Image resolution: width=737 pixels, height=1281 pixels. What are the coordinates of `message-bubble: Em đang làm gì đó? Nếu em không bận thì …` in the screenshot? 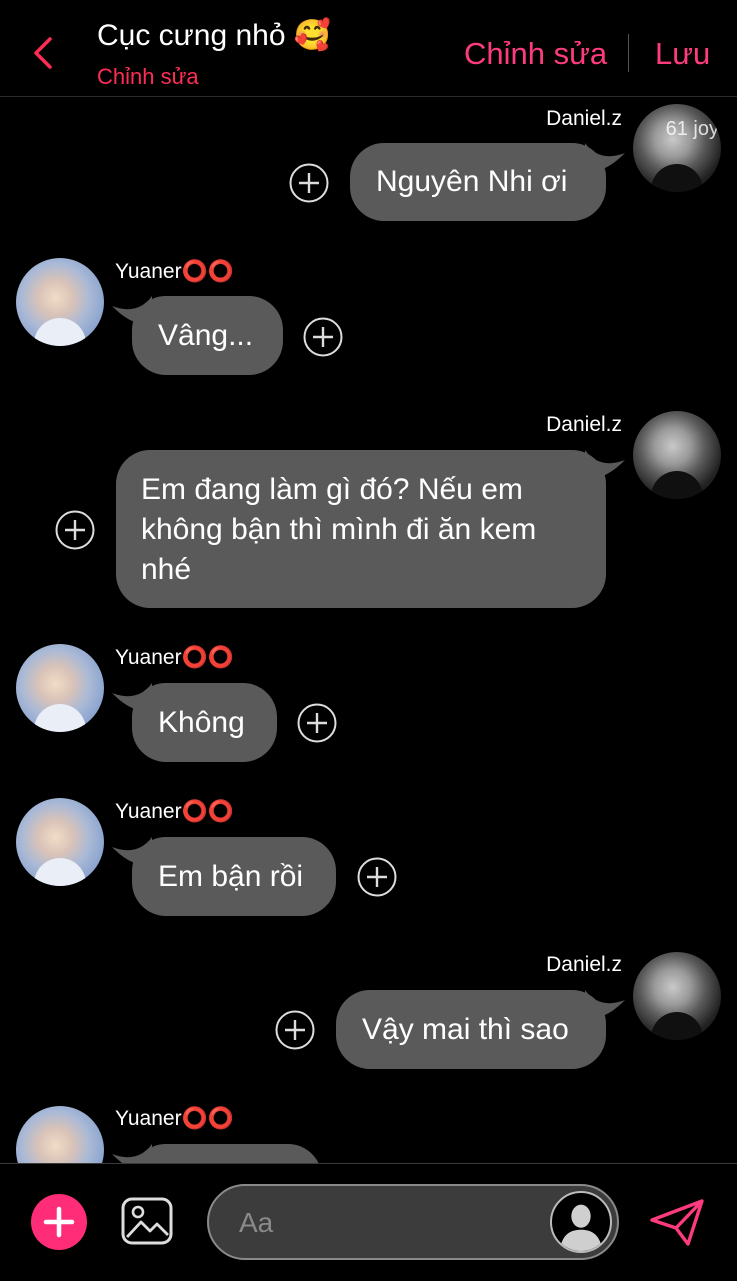 It's located at (361, 529).